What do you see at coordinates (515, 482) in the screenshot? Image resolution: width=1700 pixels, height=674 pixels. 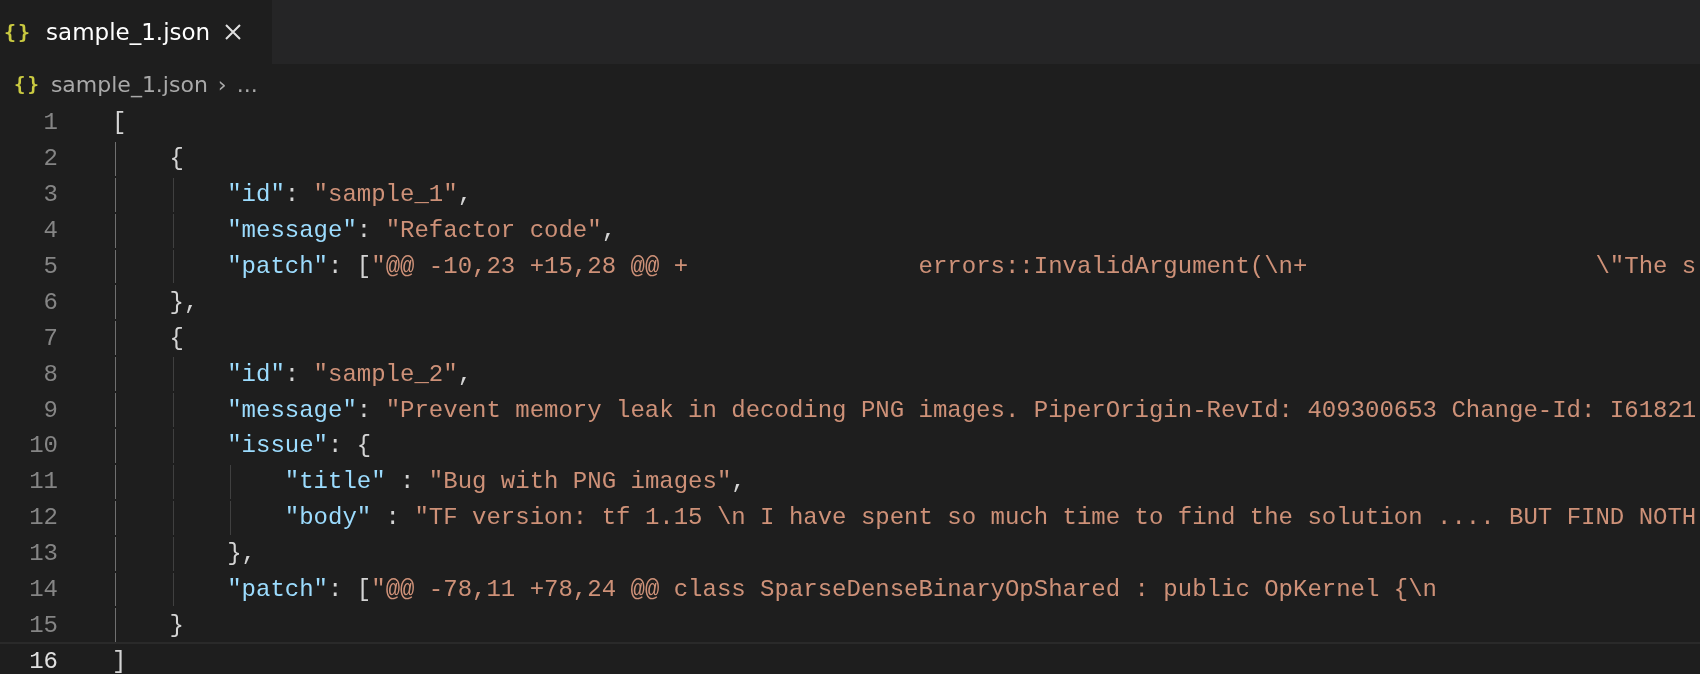 I see `code-line: "title" : "Bug with PNG images",` at bounding box center [515, 482].